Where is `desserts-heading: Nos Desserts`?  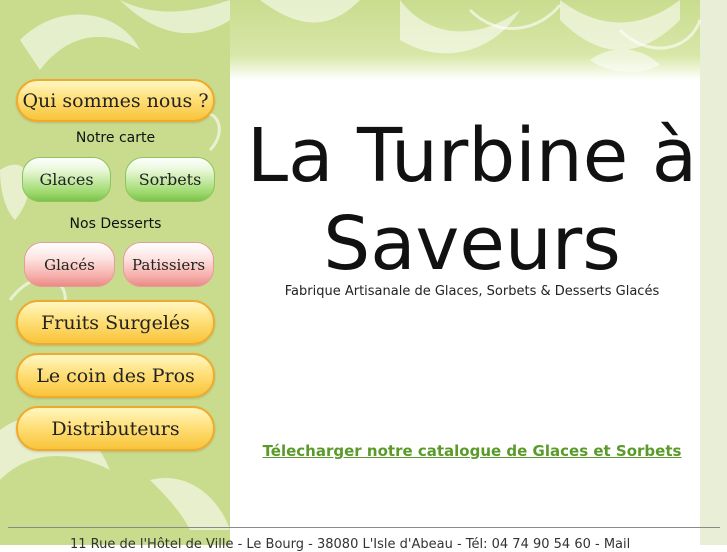
desserts-heading: Nos Desserts is located at coordinates (115, 224).